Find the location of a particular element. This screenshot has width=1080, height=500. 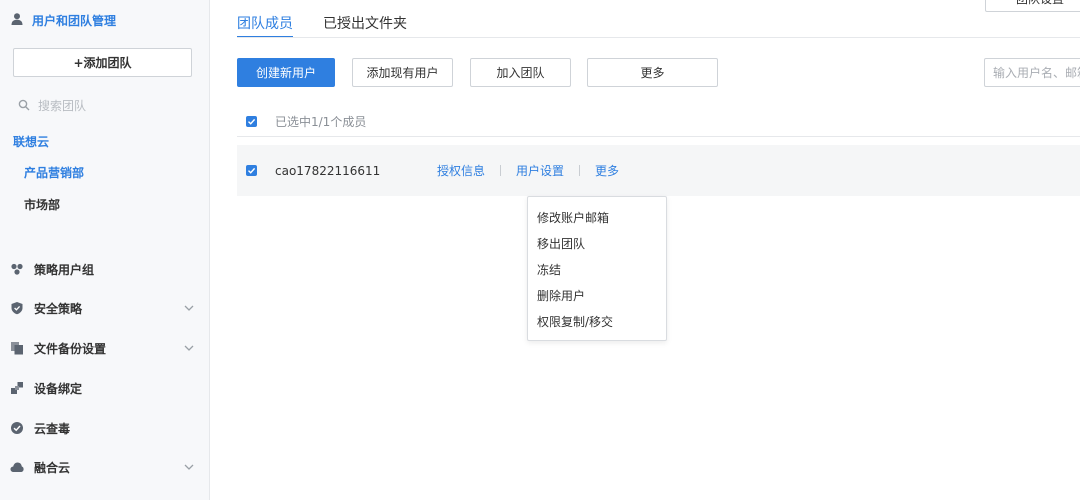

cloud-icon is located at coordinates (17, 467).